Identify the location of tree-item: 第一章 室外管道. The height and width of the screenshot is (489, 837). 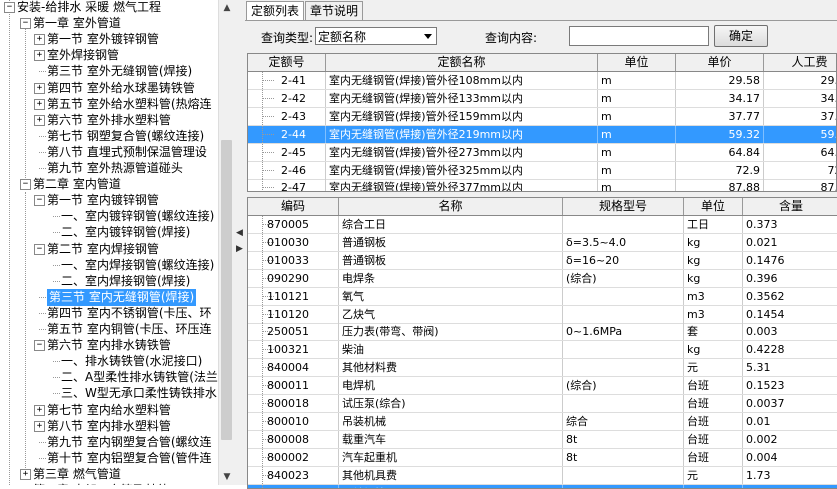
(77, 23).